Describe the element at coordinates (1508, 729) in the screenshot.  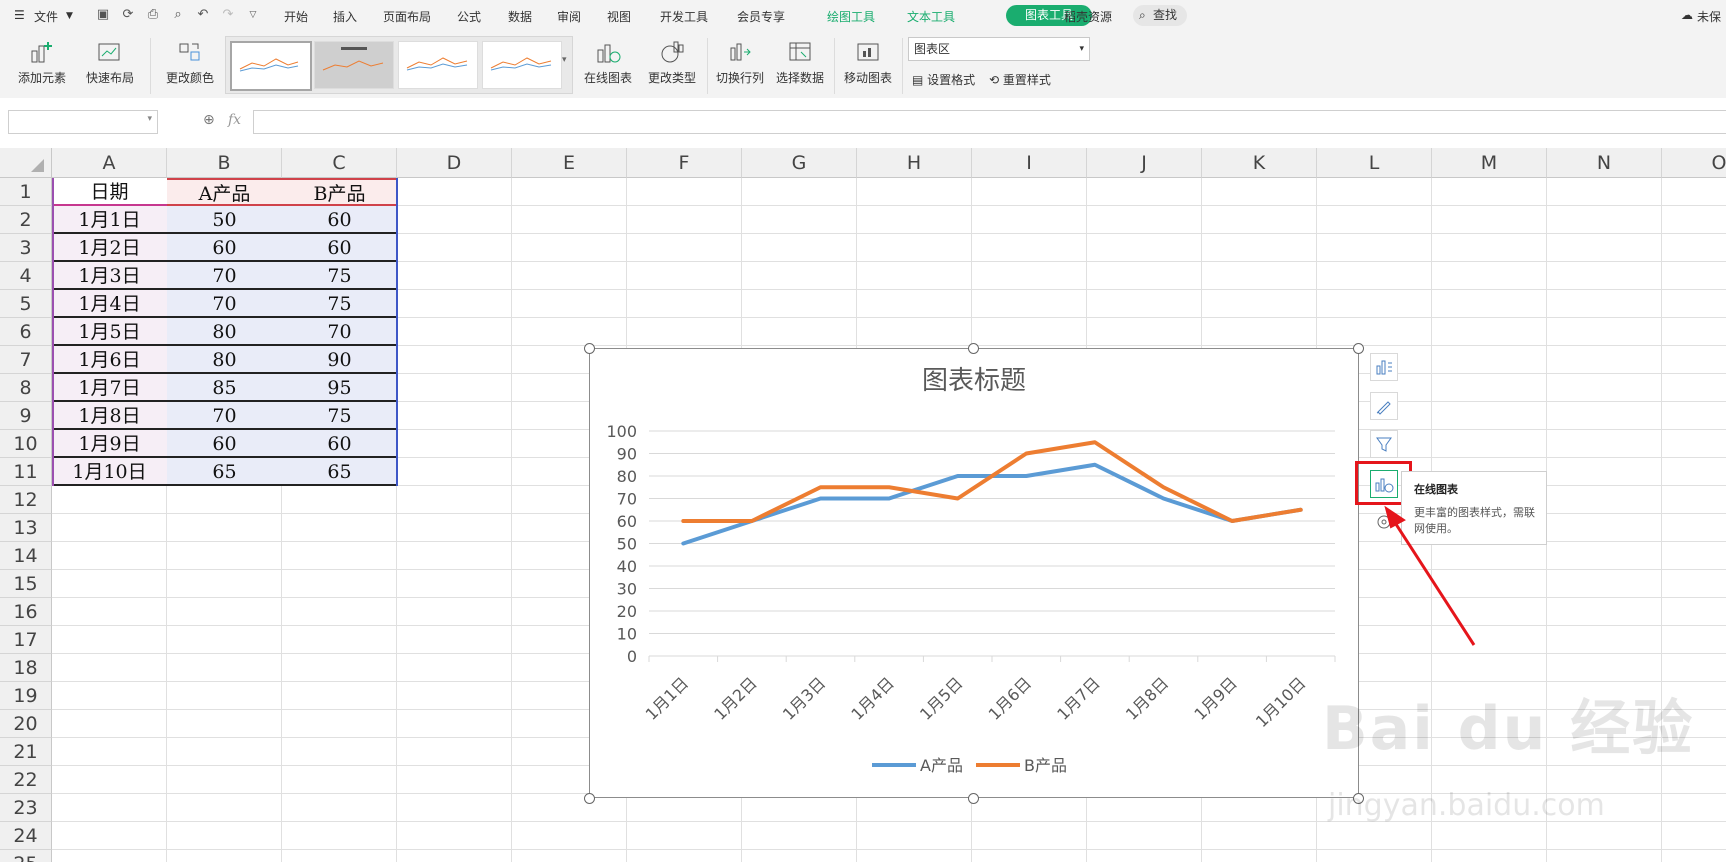
I see `baidu-watermark: Bai du 经验` at that location.